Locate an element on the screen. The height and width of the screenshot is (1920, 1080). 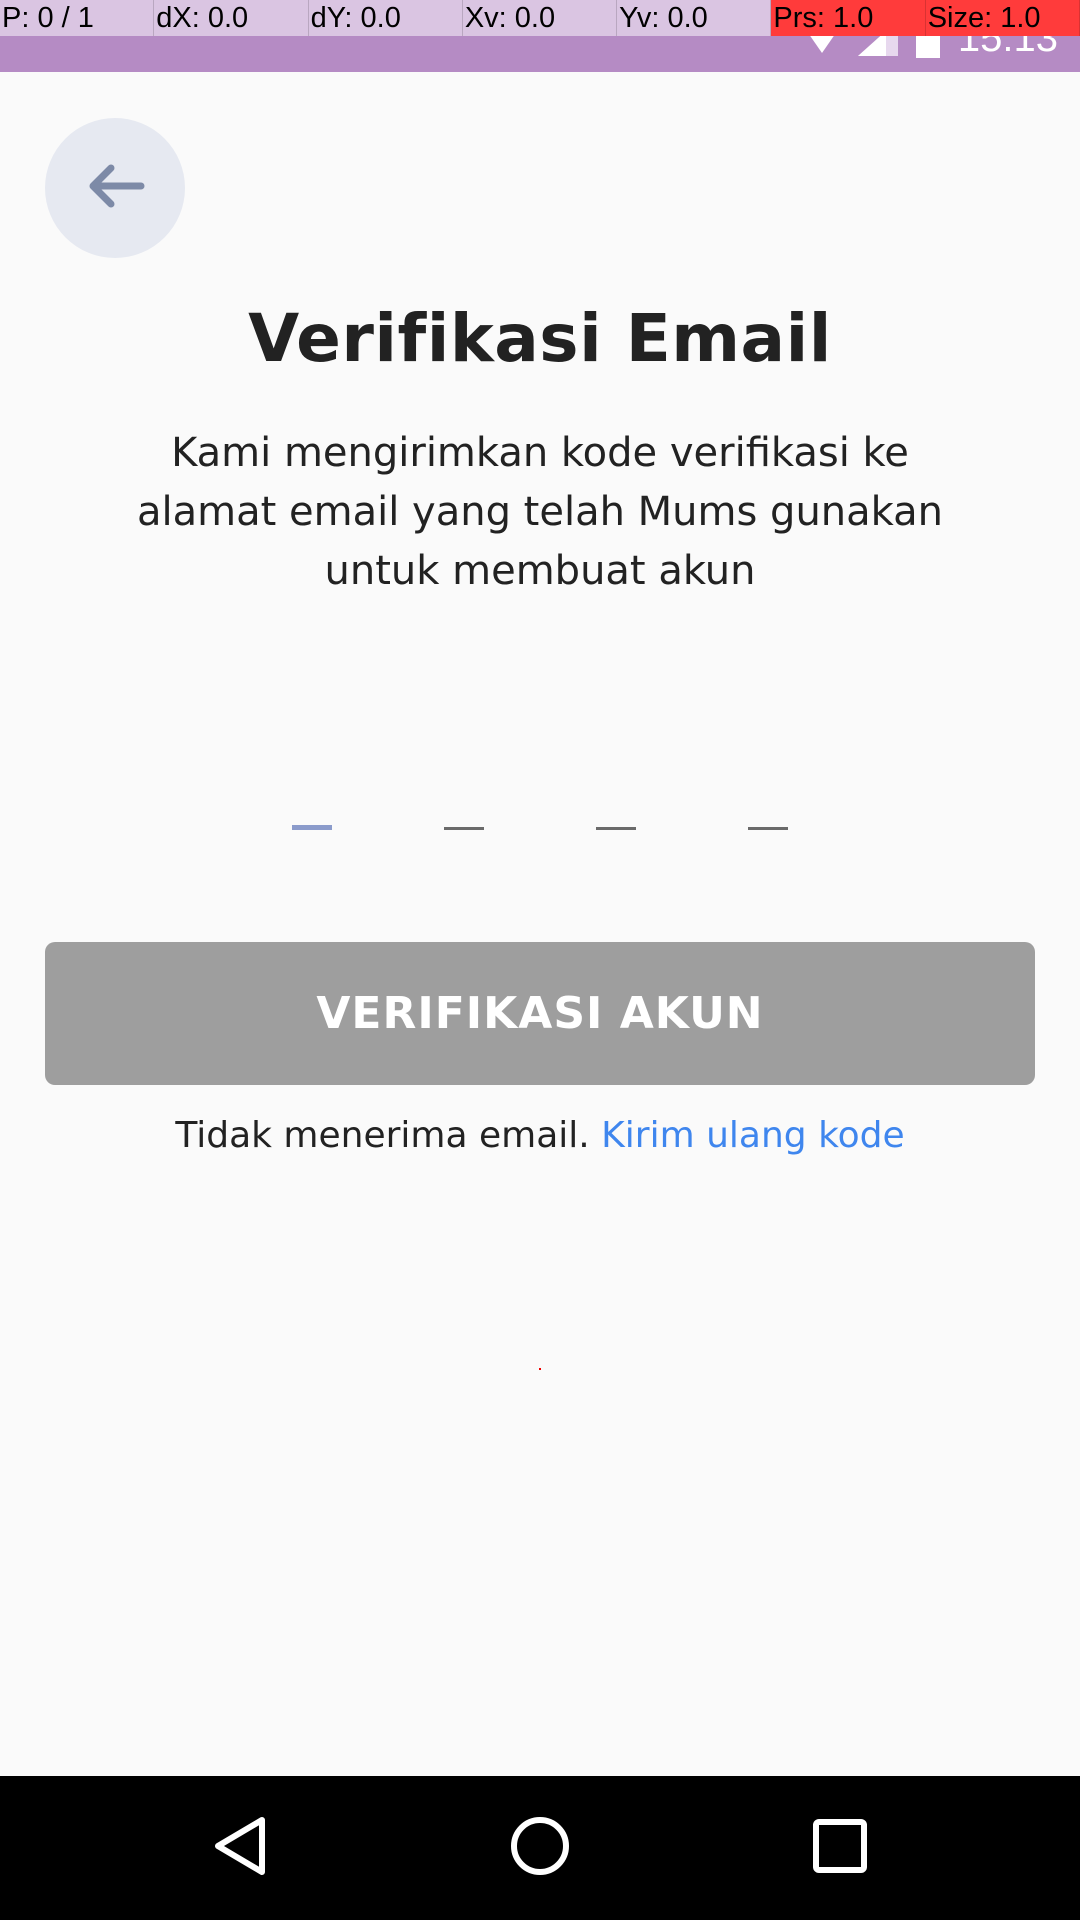
nav-home-button is located at coordinates (540, 1848).